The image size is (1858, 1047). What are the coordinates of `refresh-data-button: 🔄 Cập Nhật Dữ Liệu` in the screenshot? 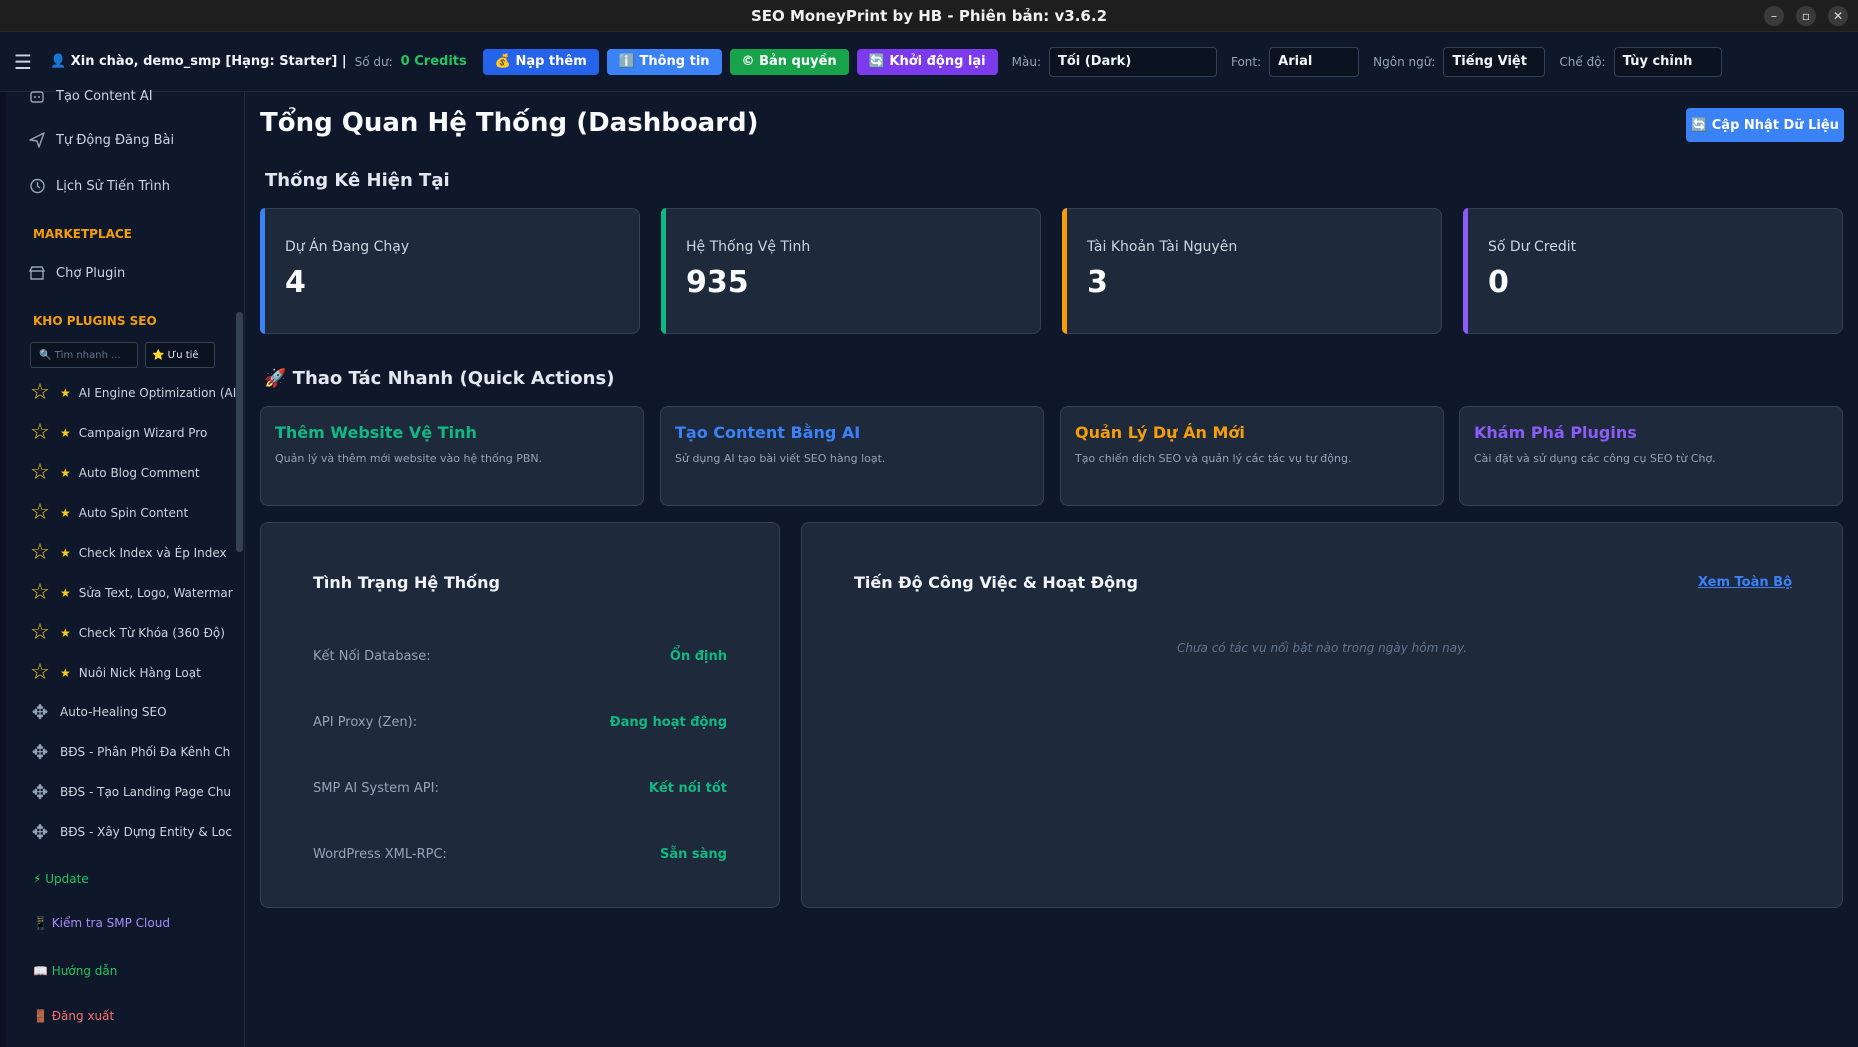 It's located at (1765, 125).